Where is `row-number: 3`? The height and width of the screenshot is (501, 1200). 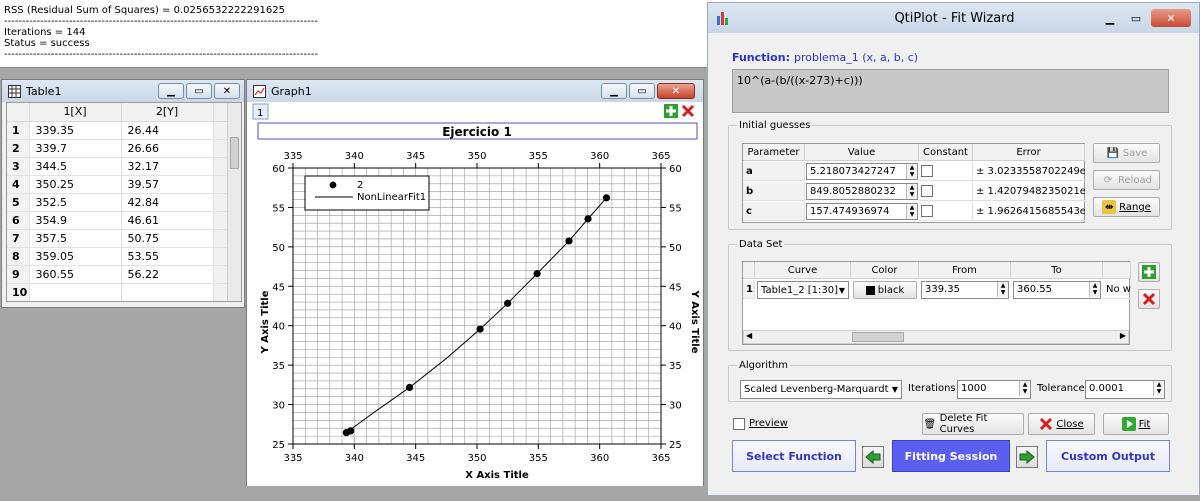 row-number: 3 is located at coordinates (18, 166).